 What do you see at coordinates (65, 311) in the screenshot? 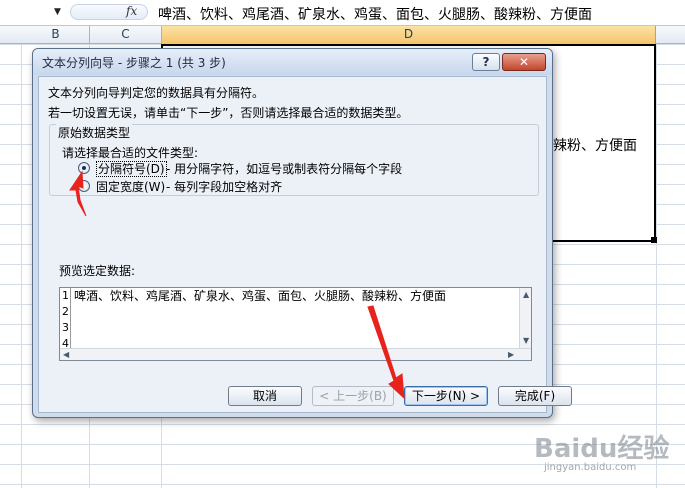
I see `preview-row-number: 2` at bounding box center [65, 311].